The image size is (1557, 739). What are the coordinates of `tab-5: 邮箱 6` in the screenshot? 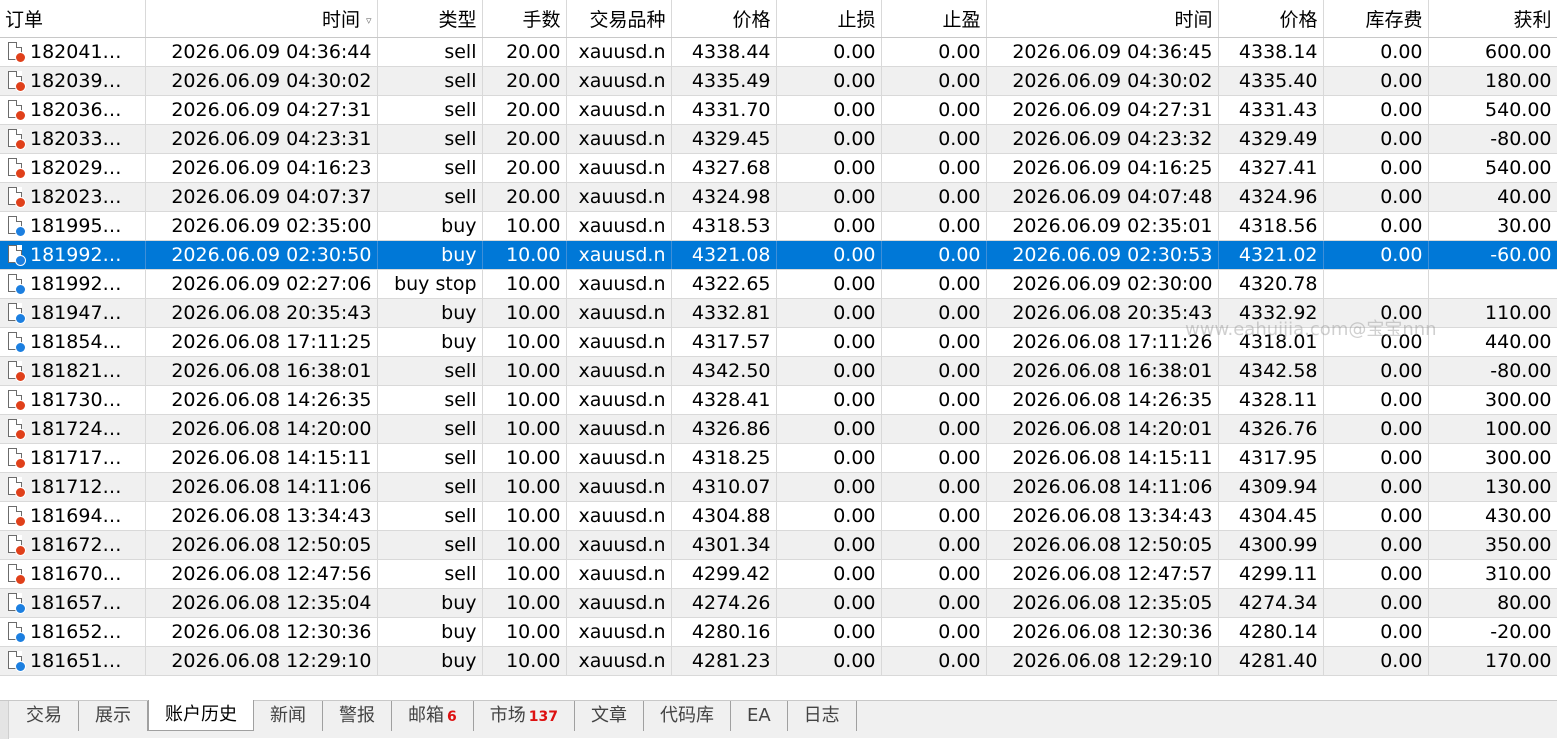 It's located at (433, 716).